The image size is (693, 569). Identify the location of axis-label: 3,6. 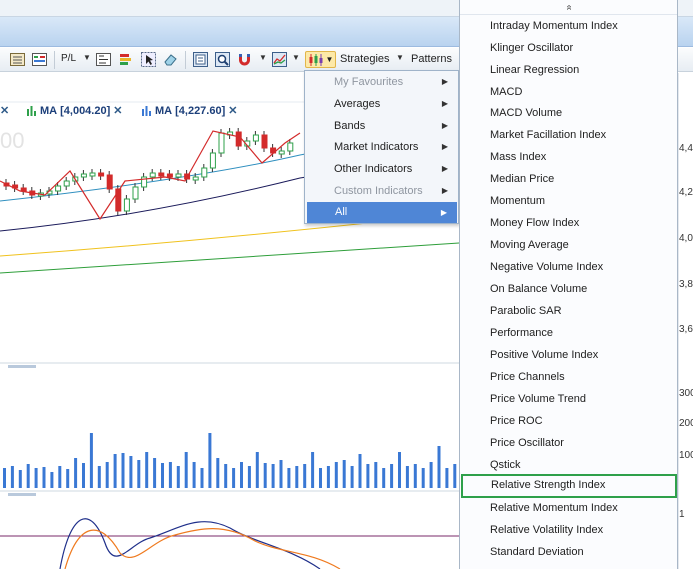
(686, 329).